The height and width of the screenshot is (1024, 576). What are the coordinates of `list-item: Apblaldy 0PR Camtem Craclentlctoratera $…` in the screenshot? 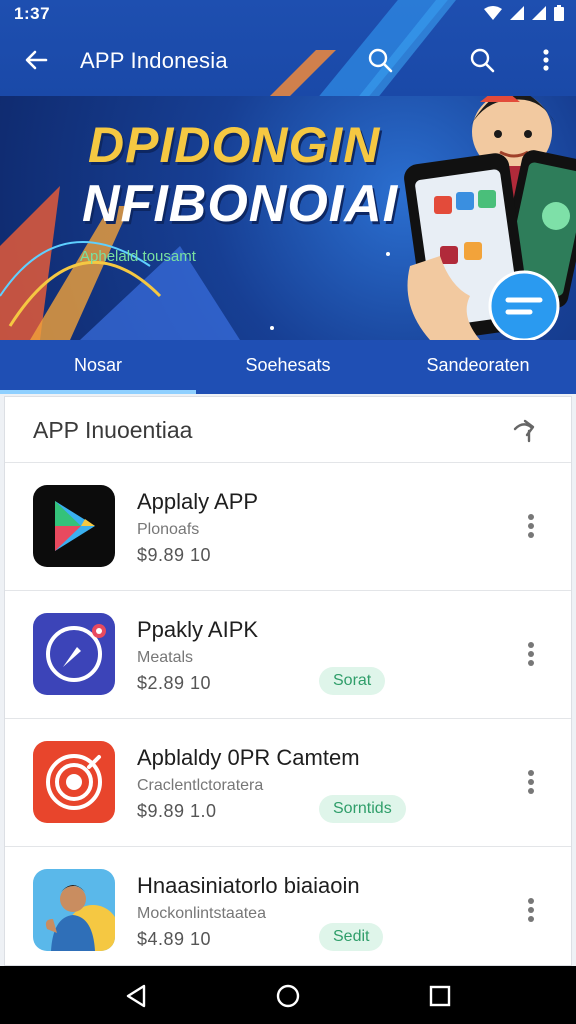 It's located at (288, 783).